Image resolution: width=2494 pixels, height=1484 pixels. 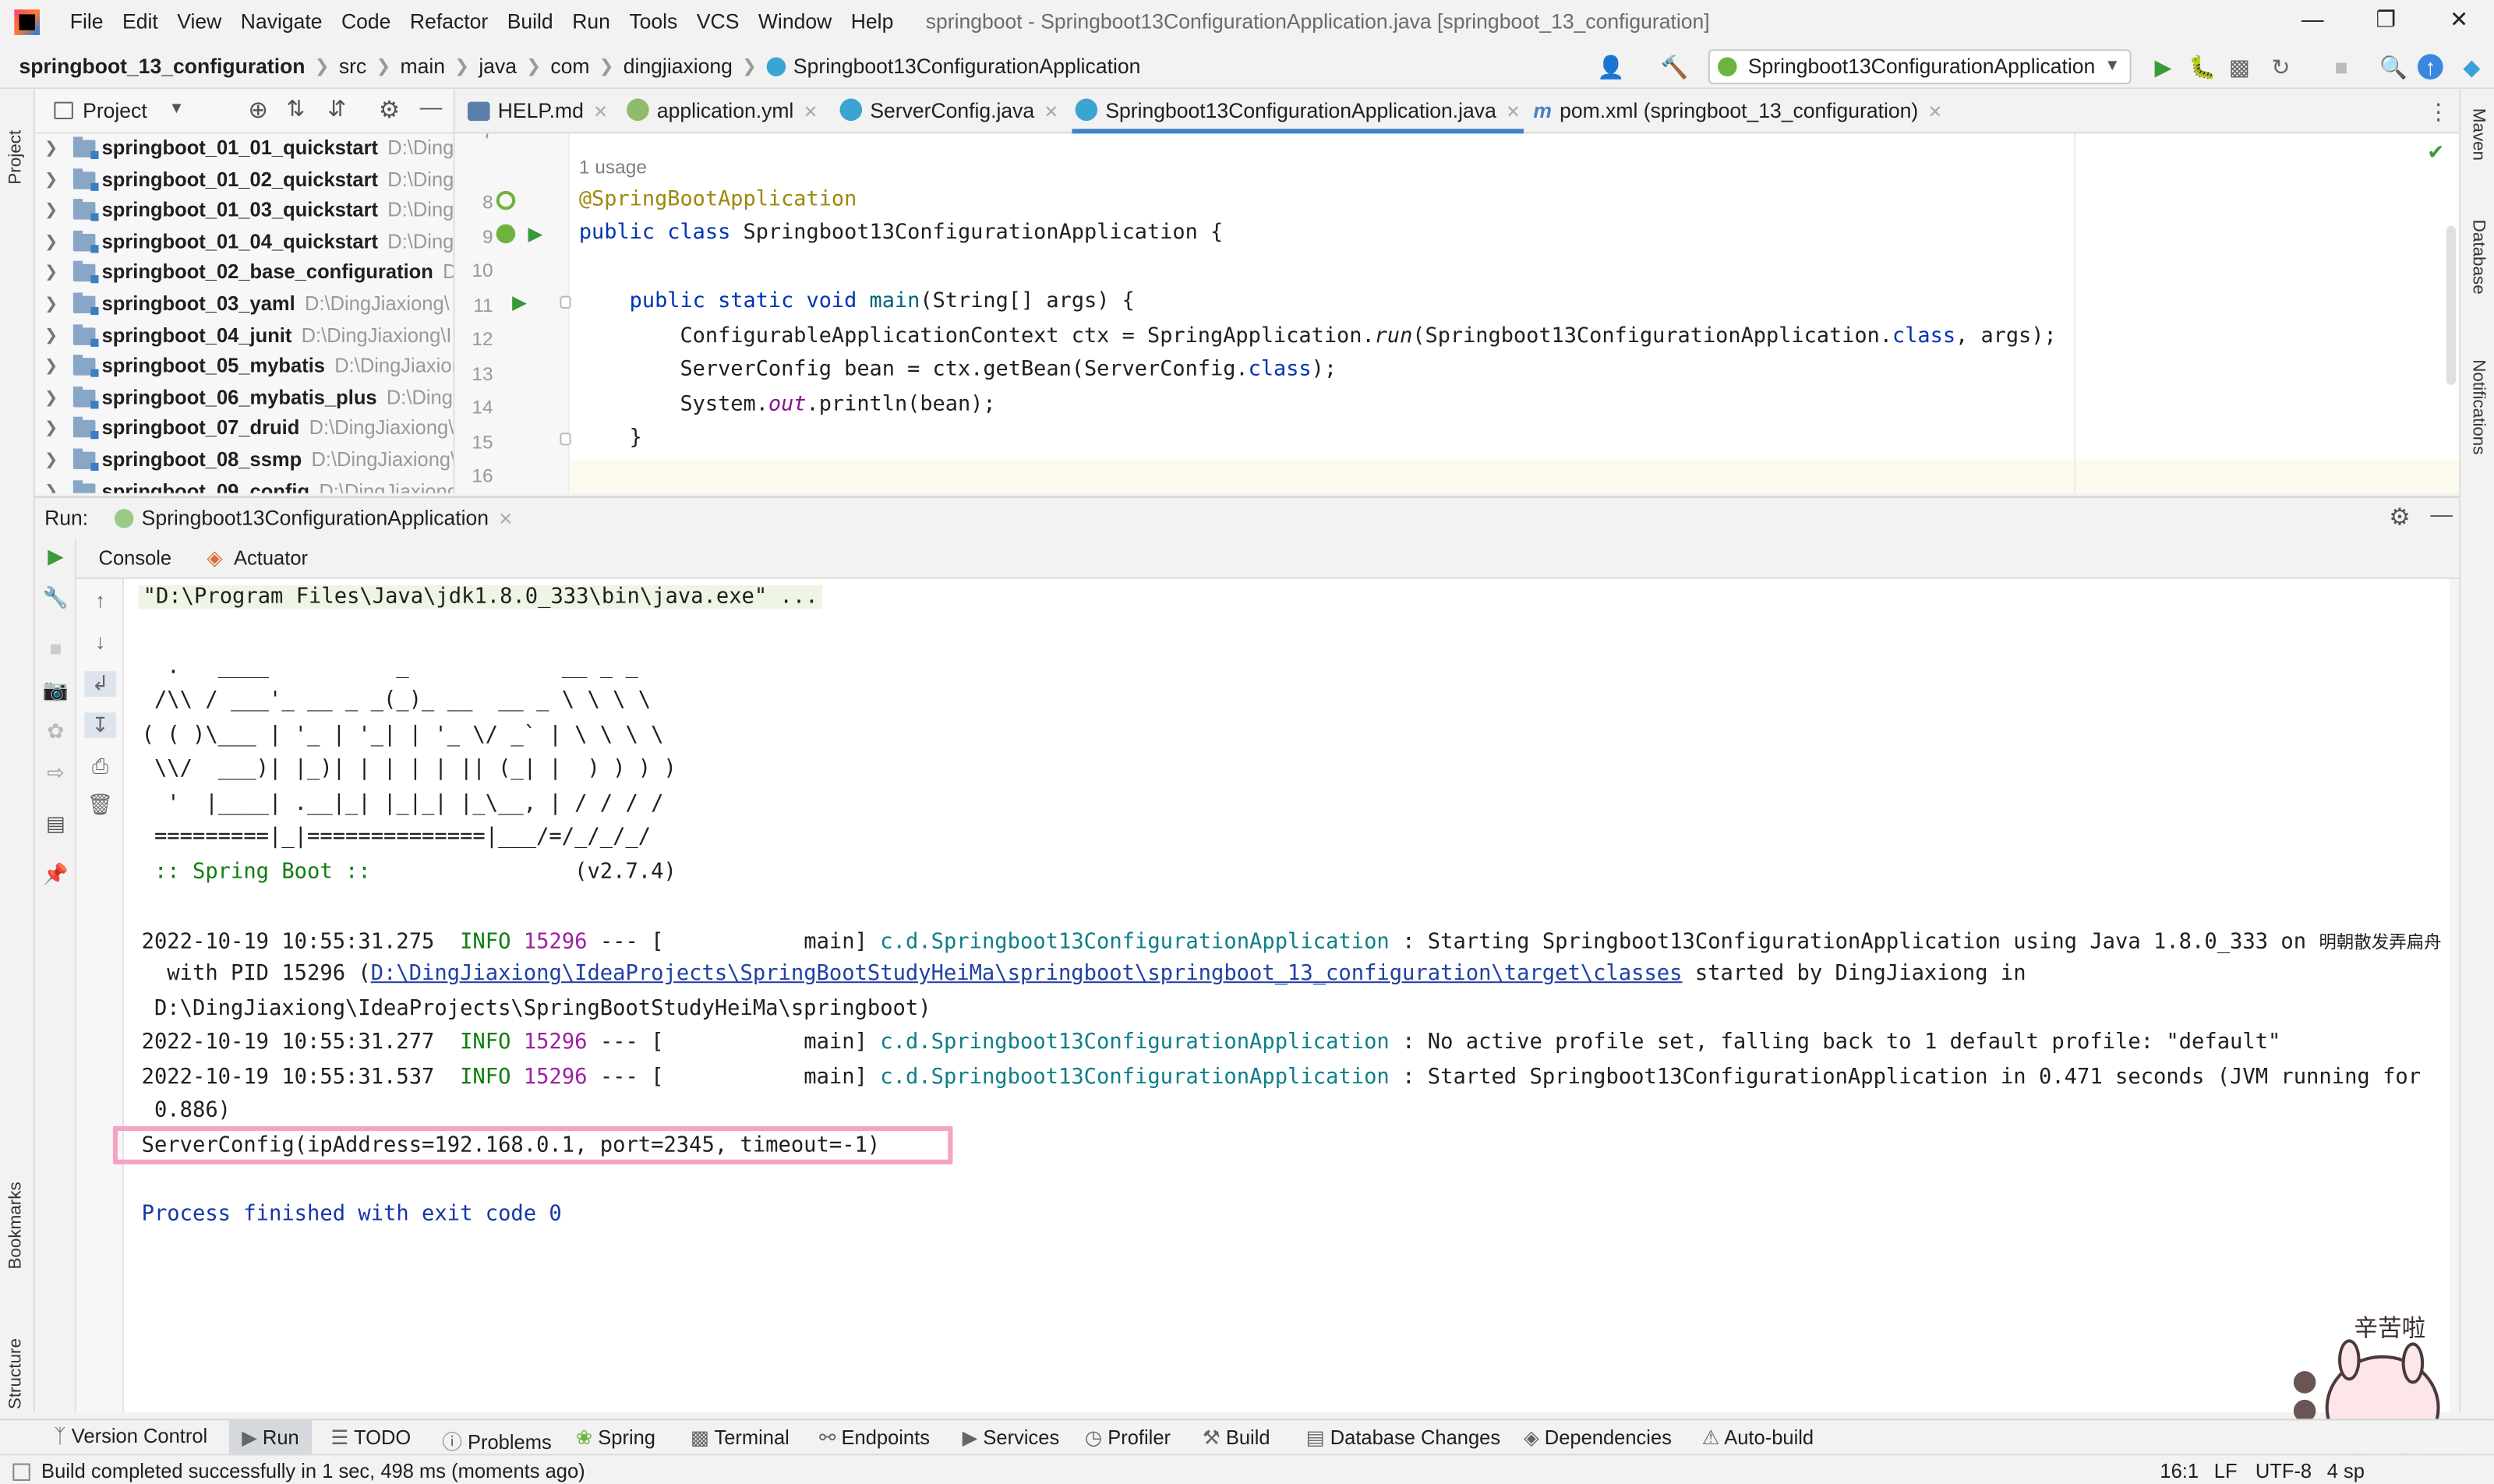 I want to click on menu-build: Build, so click(x=535, y=21).